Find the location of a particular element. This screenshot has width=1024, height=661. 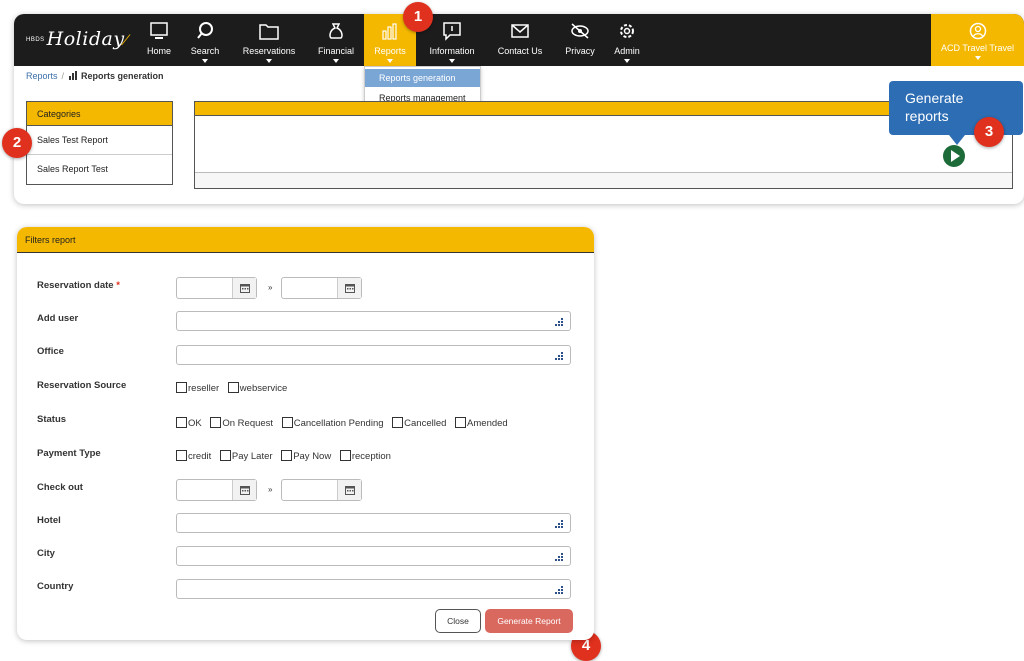

status-option-cancelled: Cancelled is located at coordinates (419, 423).